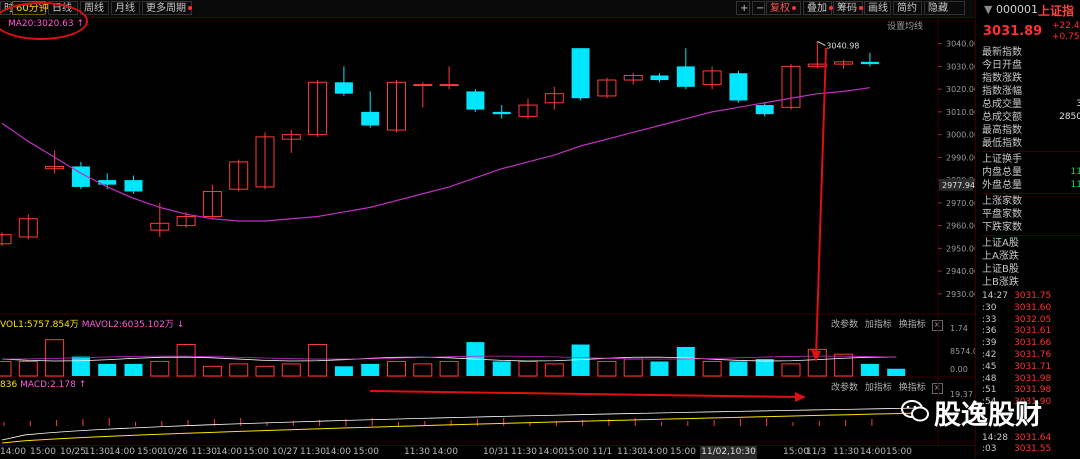  I want to click on x-axis-label: 10/26, so click(175, 452).